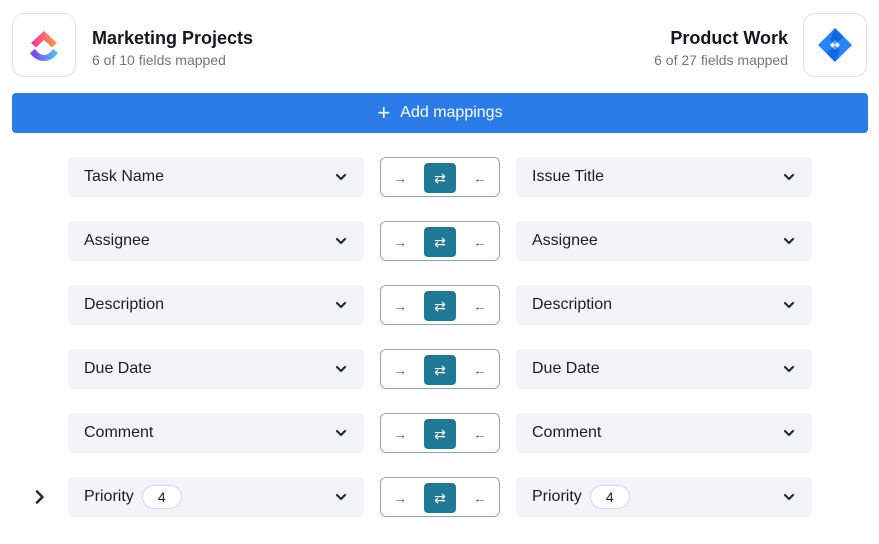 The height and width of the screenshot is (544, 879). What do you see at coordinates (566, 368) in the screenshot?
I see `target-field-label: Due Date` at bounding box center [566, 368].